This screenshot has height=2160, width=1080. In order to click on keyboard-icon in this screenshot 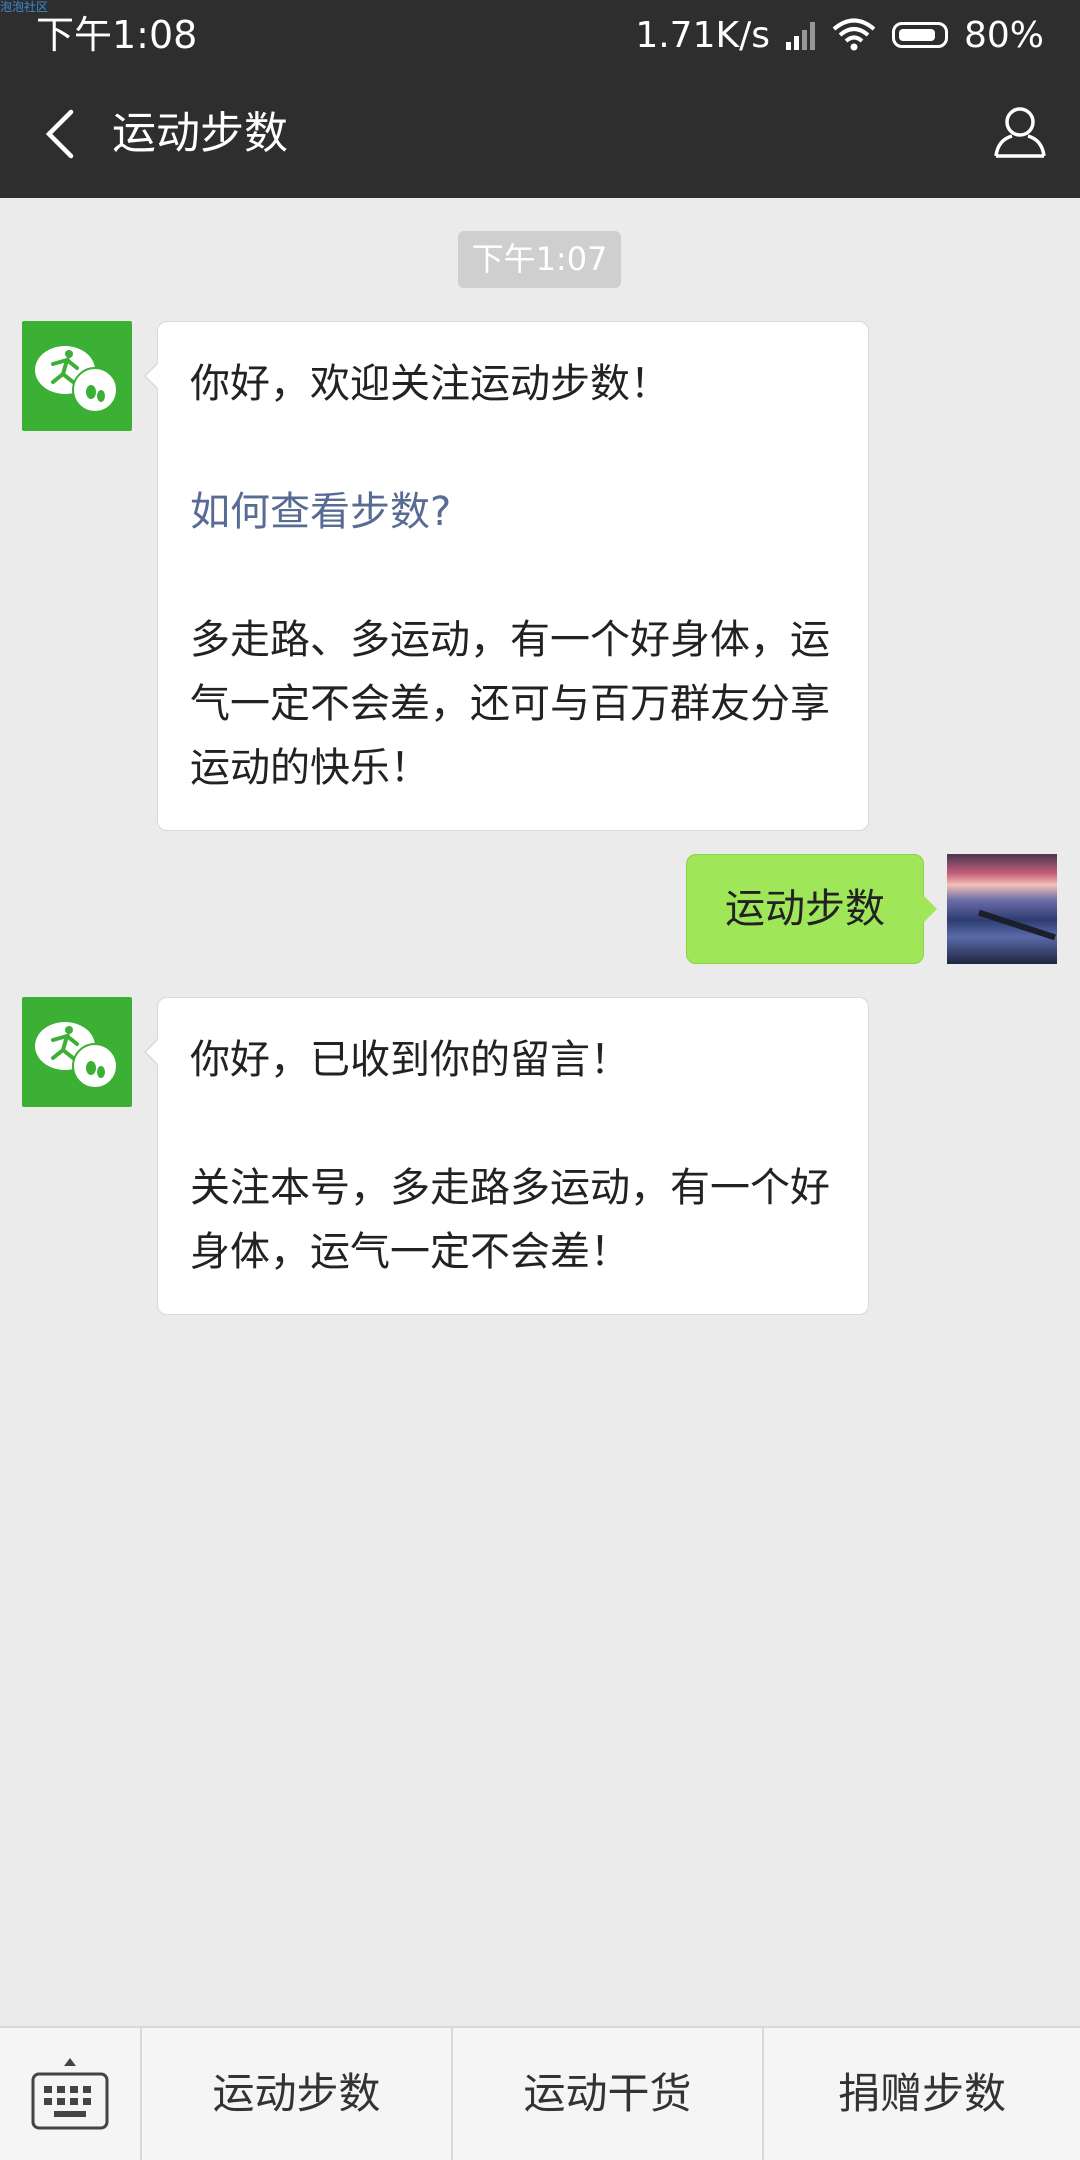, I will do `click(71, 2094)`.